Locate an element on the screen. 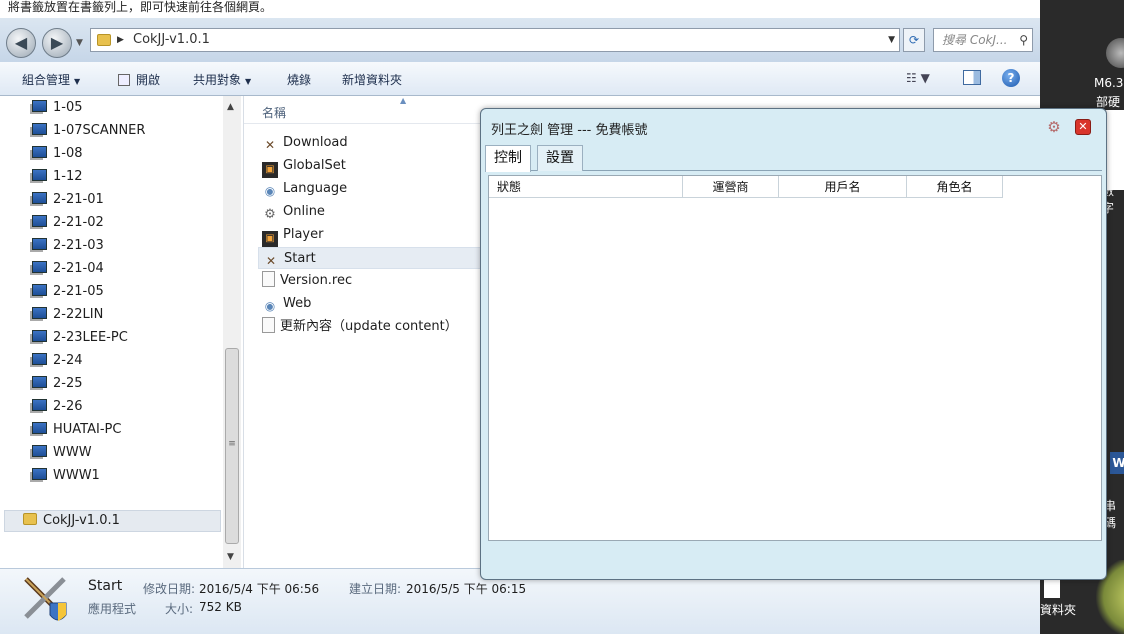 The width and height of the screenshot is (1124, 634). nav-computer-item: WWW1 is located at coordinates (66, 476).